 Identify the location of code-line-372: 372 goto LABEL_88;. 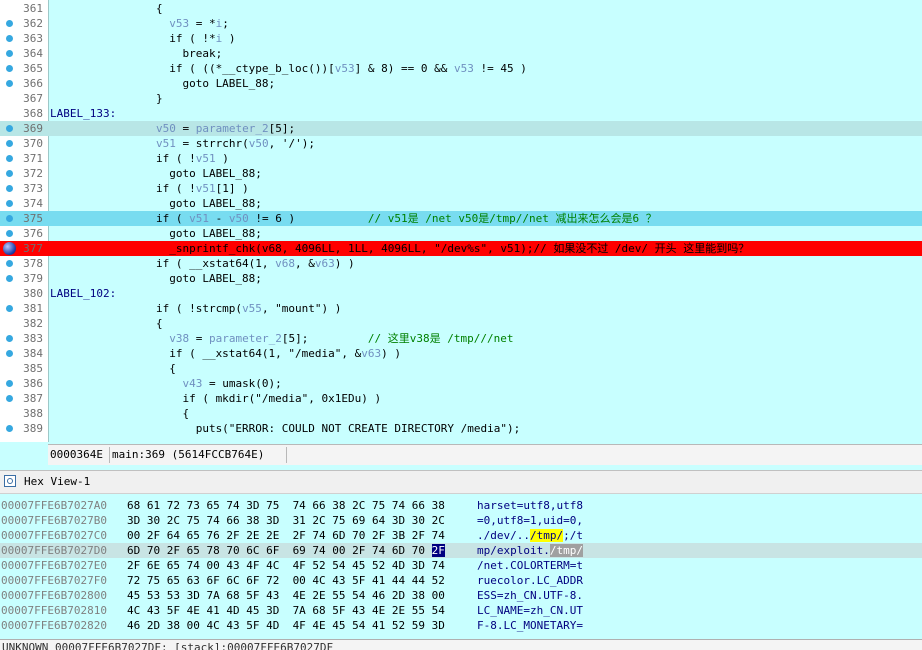
(461, 173).